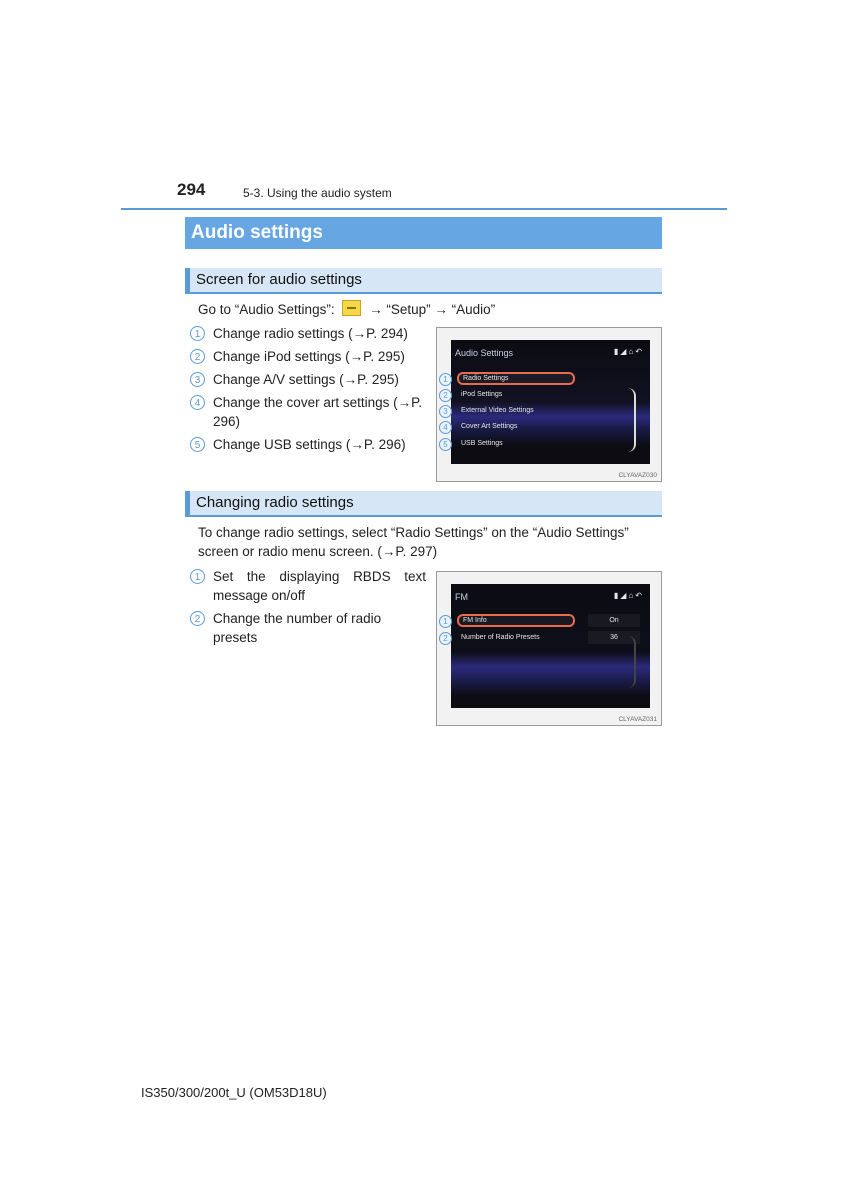 The height and width of the screenshot is (1200, 848). Describe the element at coordinates (637, 475) in the screenshot. I see `figure-code: CLYAVAZ030` at that location.